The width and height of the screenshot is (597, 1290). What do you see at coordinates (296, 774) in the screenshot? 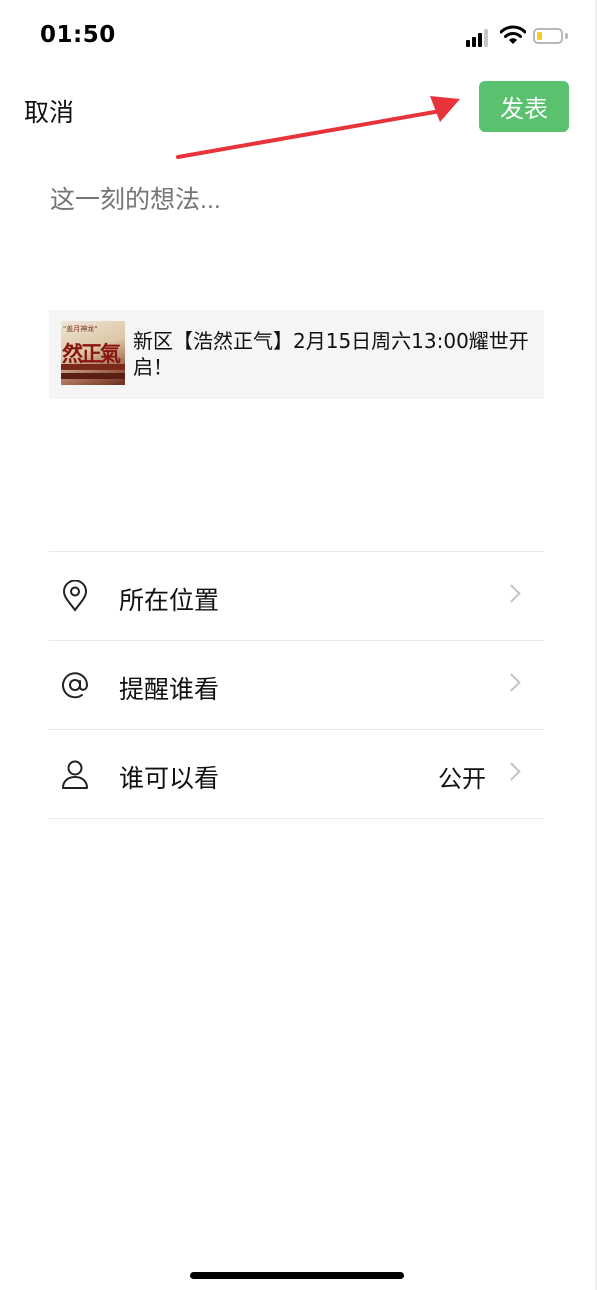
I see `menu-item-visibility: 谁可以看 公开` at bounding box center [296, 774].